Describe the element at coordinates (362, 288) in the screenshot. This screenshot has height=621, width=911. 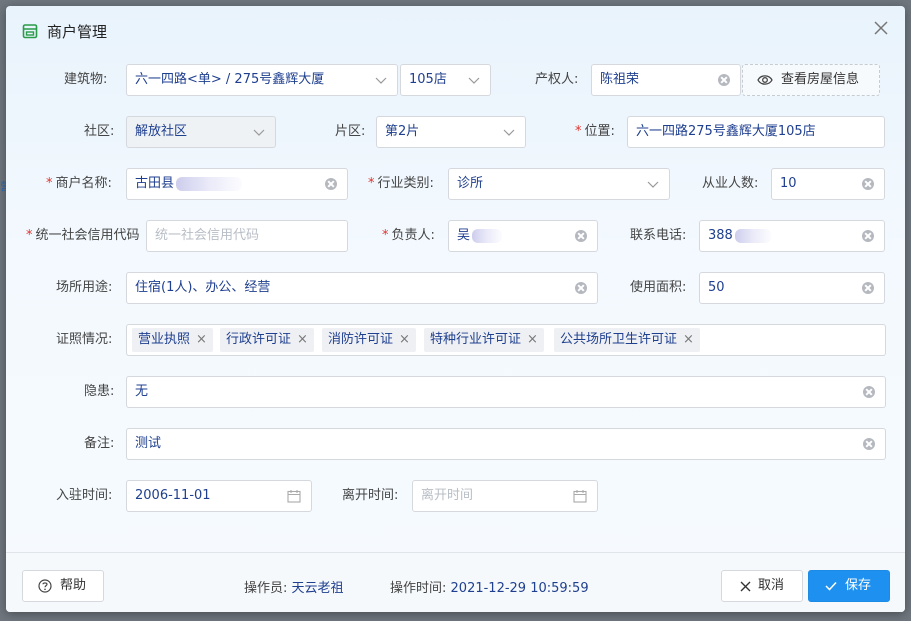
I see `usage-input: 住宿(1人)、办公、经营` at that location.